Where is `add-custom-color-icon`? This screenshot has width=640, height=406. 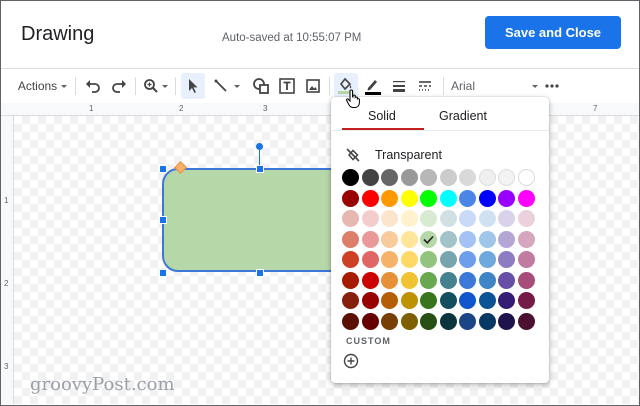 add-custom-color-icon is located at coordinates (351, 361).